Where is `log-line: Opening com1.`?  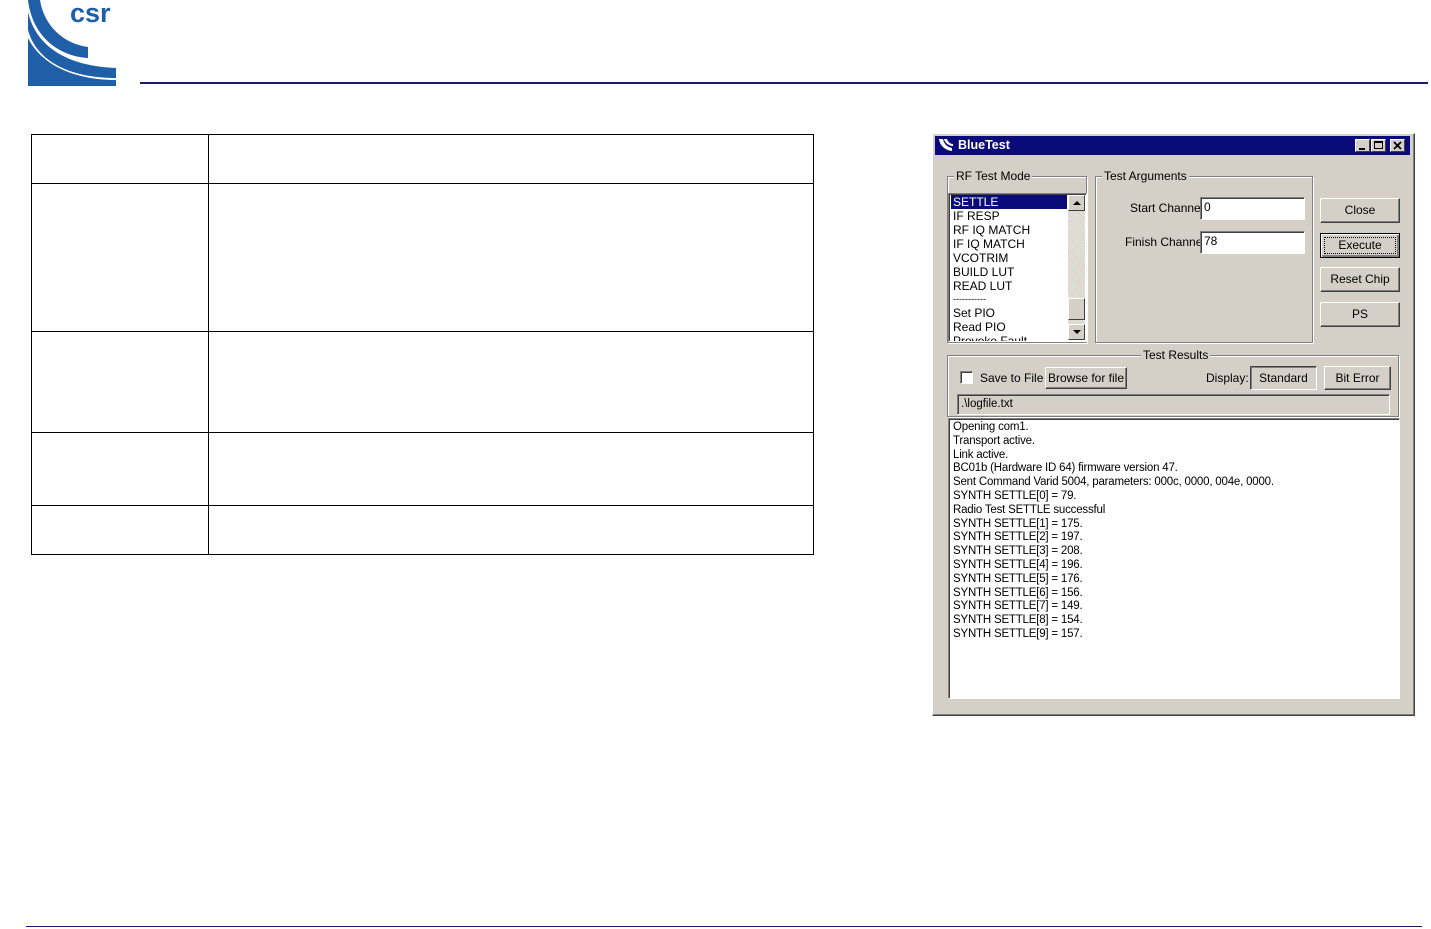 log-line: Opening com1. is located at coordinates (991, 427).